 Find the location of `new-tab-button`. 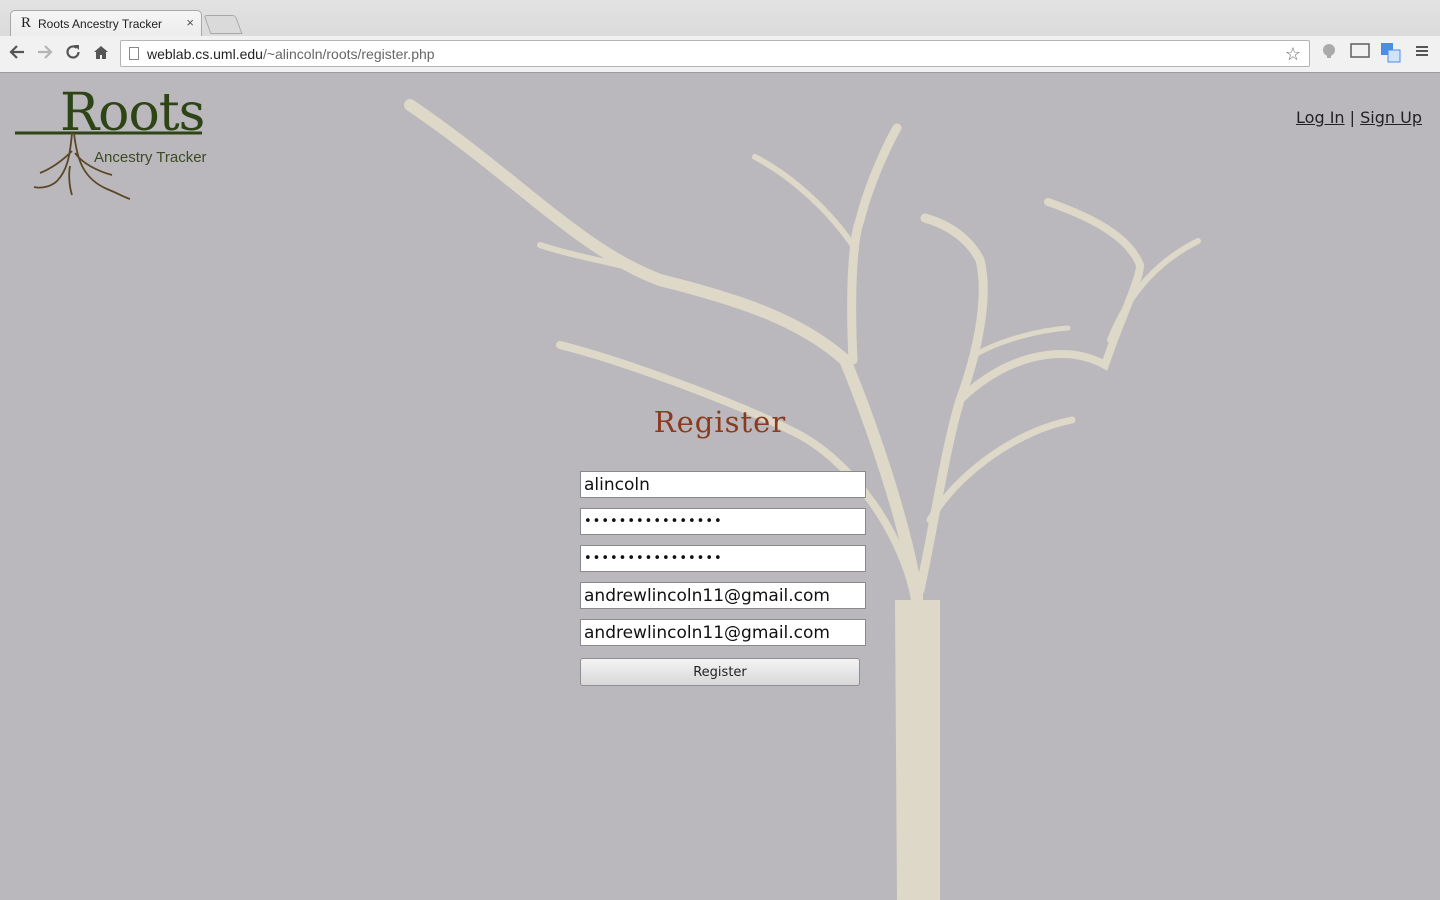

new-tab-button is located at coordinates (223, 24).